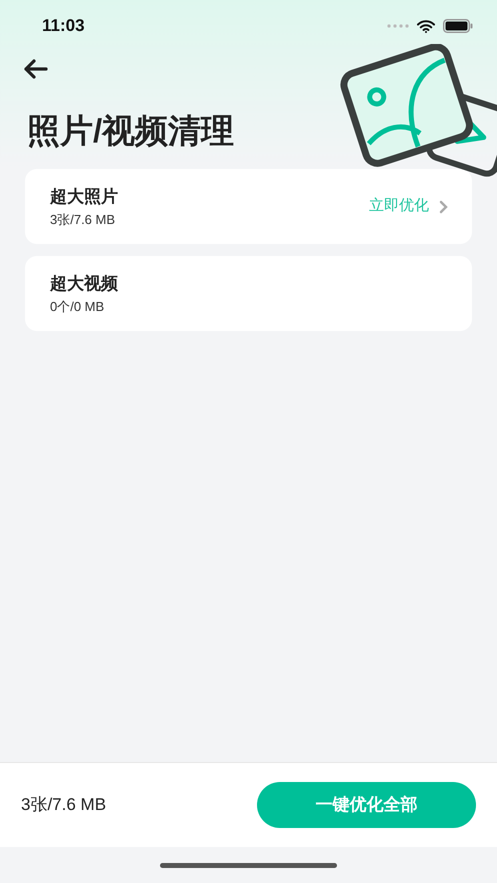 Image resolution: width=497 pixels, height=883 pixels. I want to click on back-button, so click(36, 69).